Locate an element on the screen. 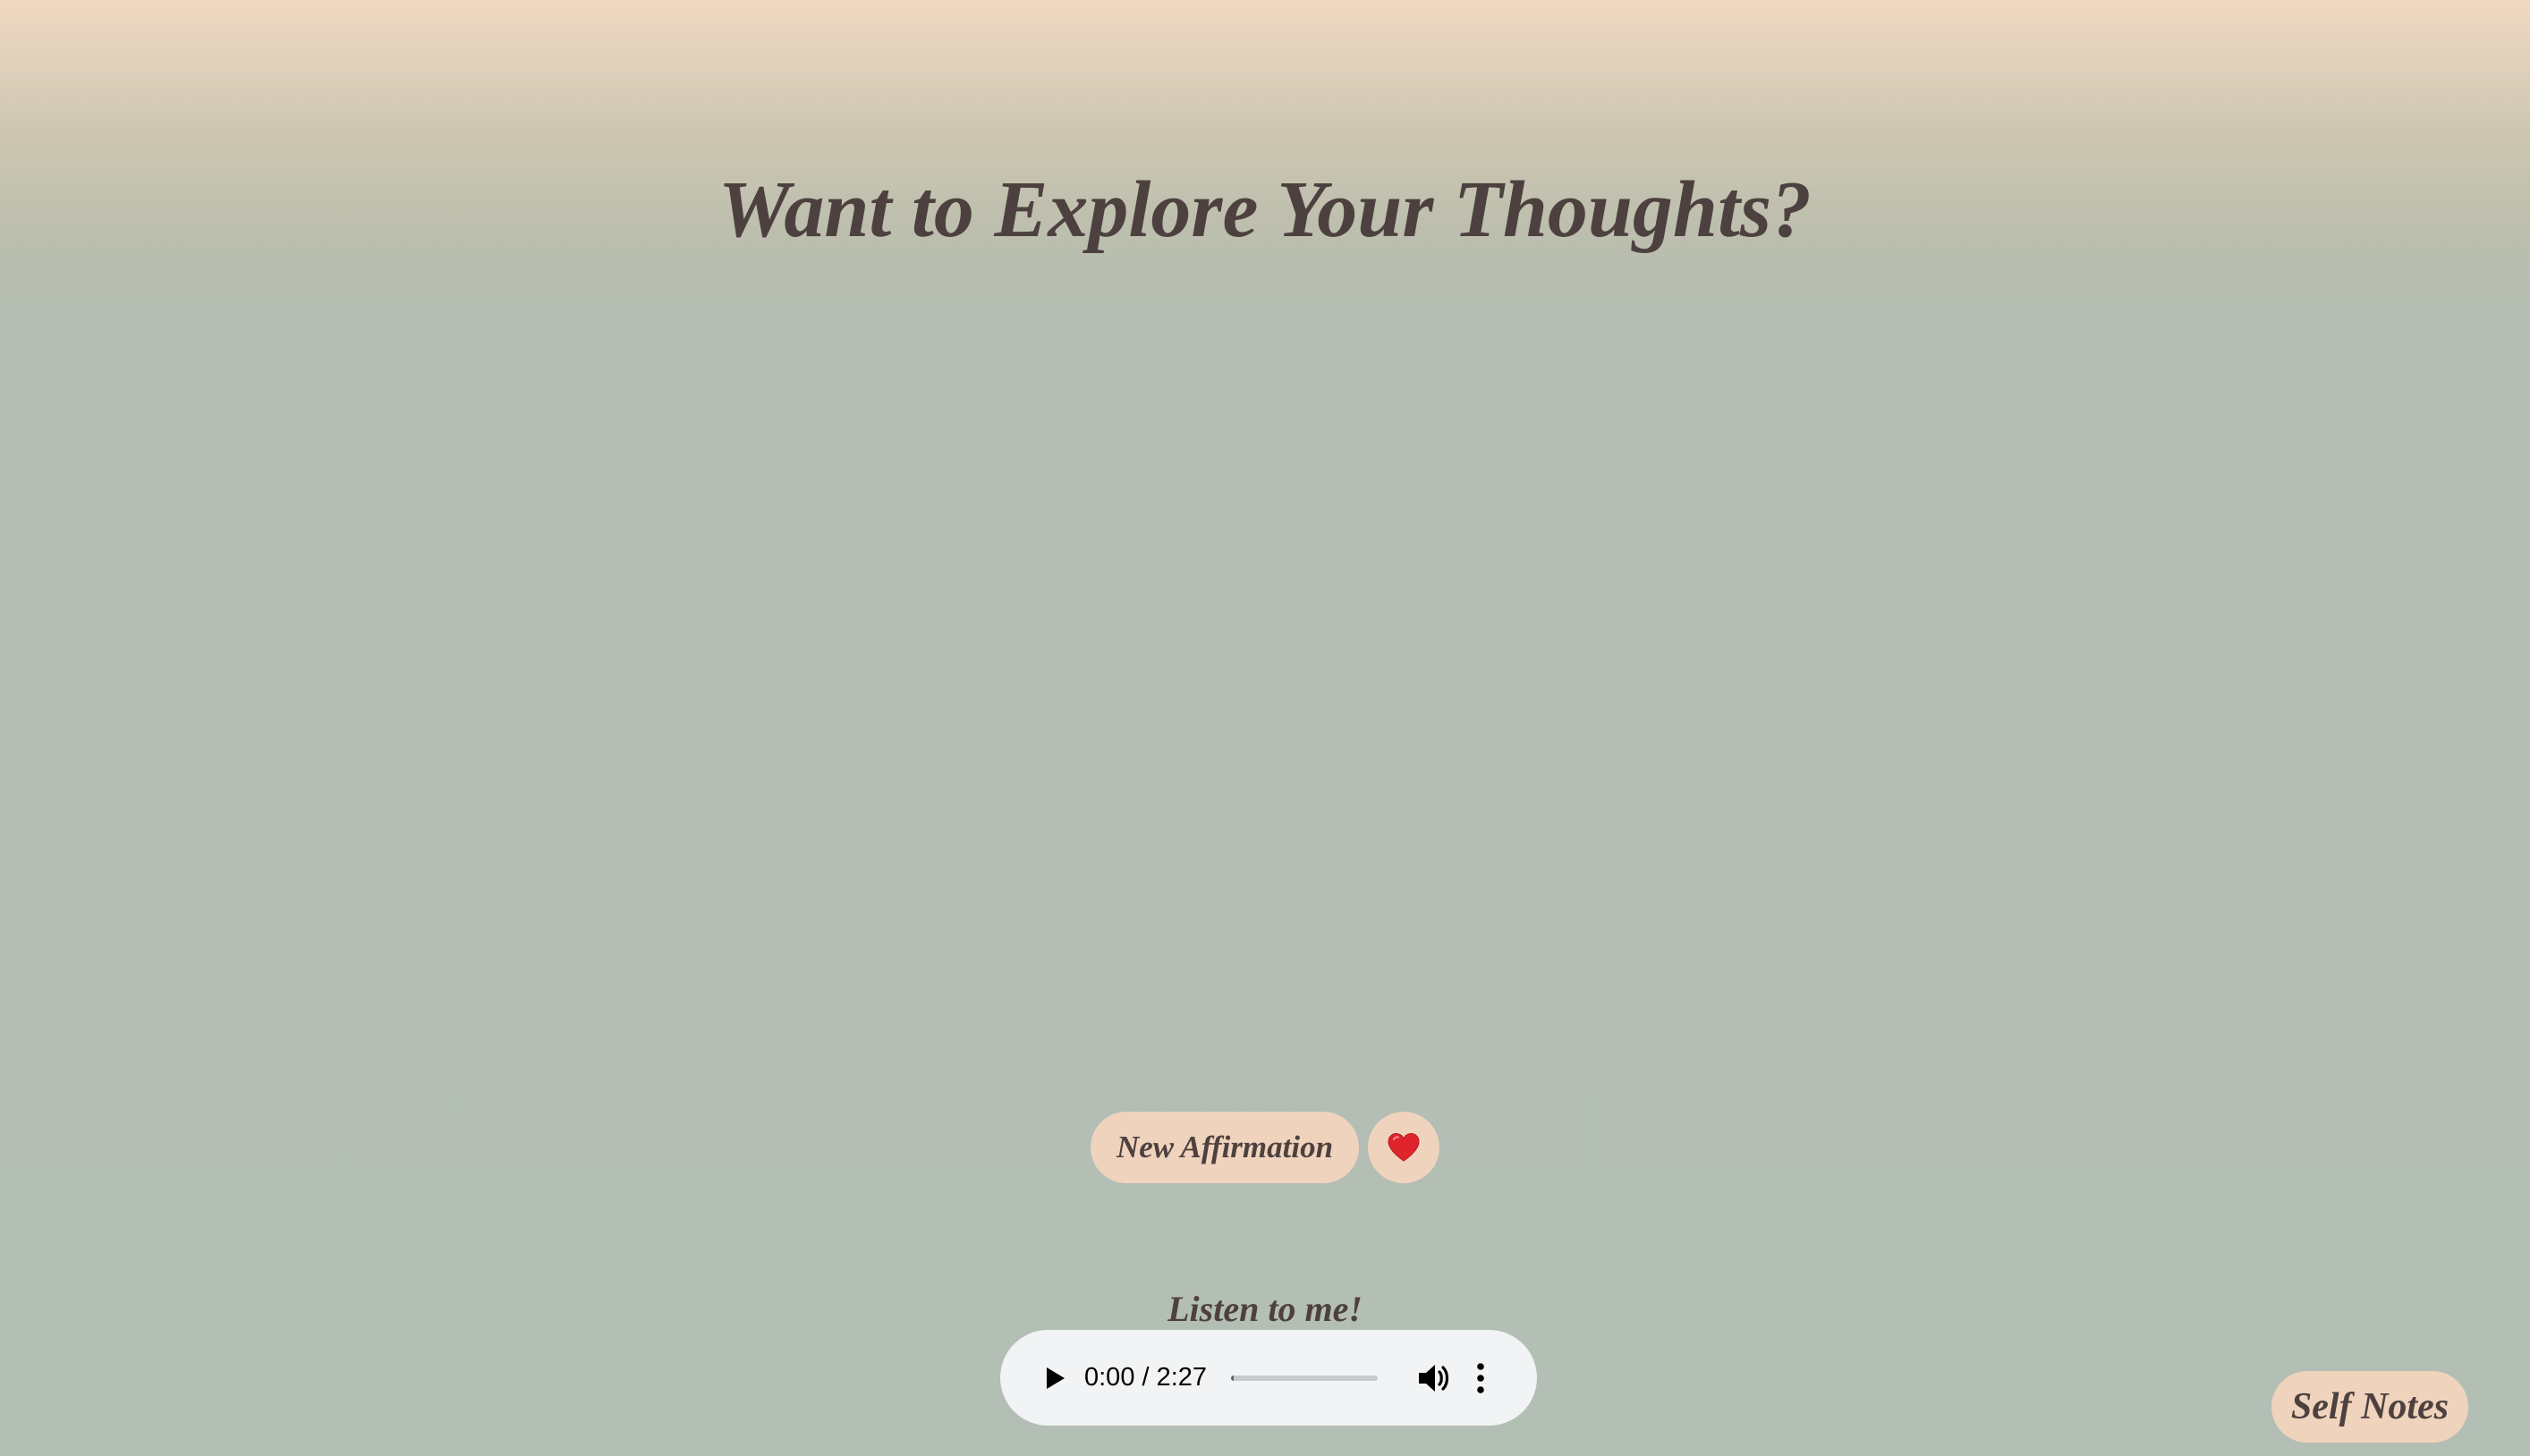  seek-progress-fill is located at coordinates (1233, 1378).